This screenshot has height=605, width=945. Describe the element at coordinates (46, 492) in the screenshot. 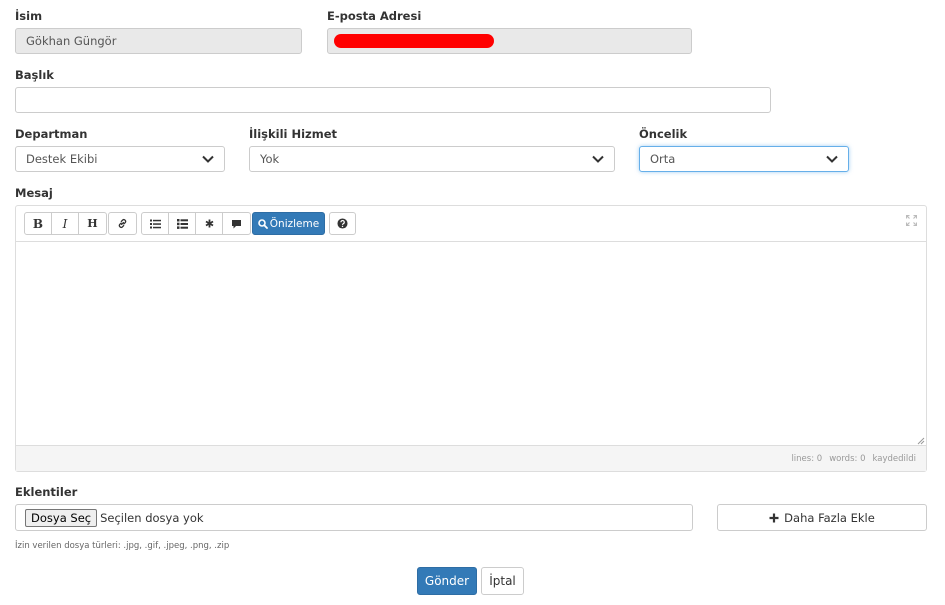

I see `attachments-label: Eklentiler` at that location.